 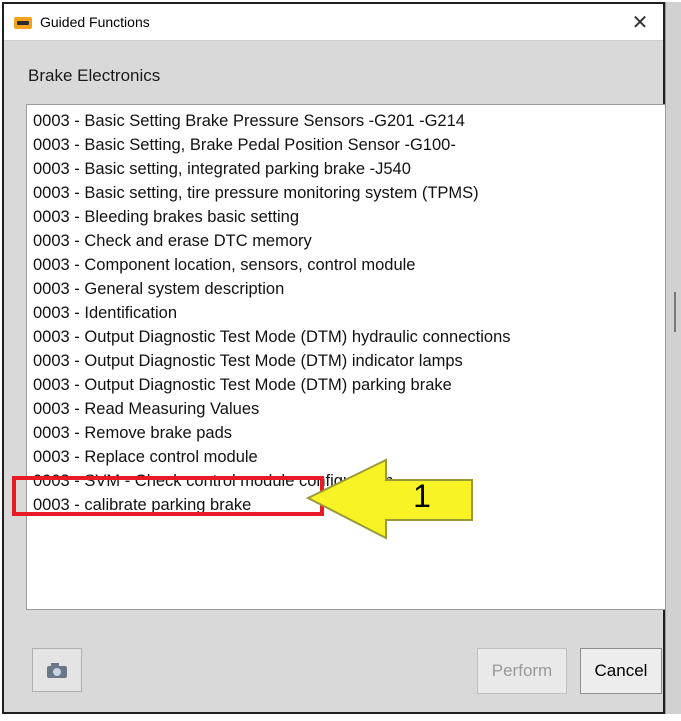 I want to click on list-item: 0003 - Remove brake pads, so click(x=132, y=433).